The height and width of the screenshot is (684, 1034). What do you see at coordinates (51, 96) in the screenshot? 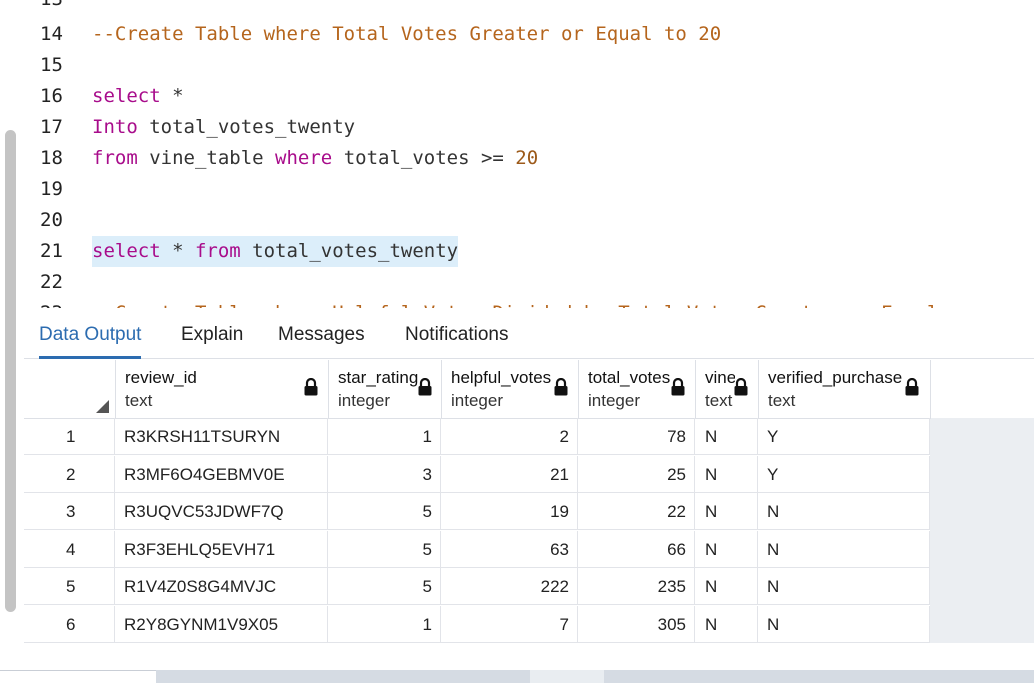
I see `line-number: 16` at bounding box center [51, 96].